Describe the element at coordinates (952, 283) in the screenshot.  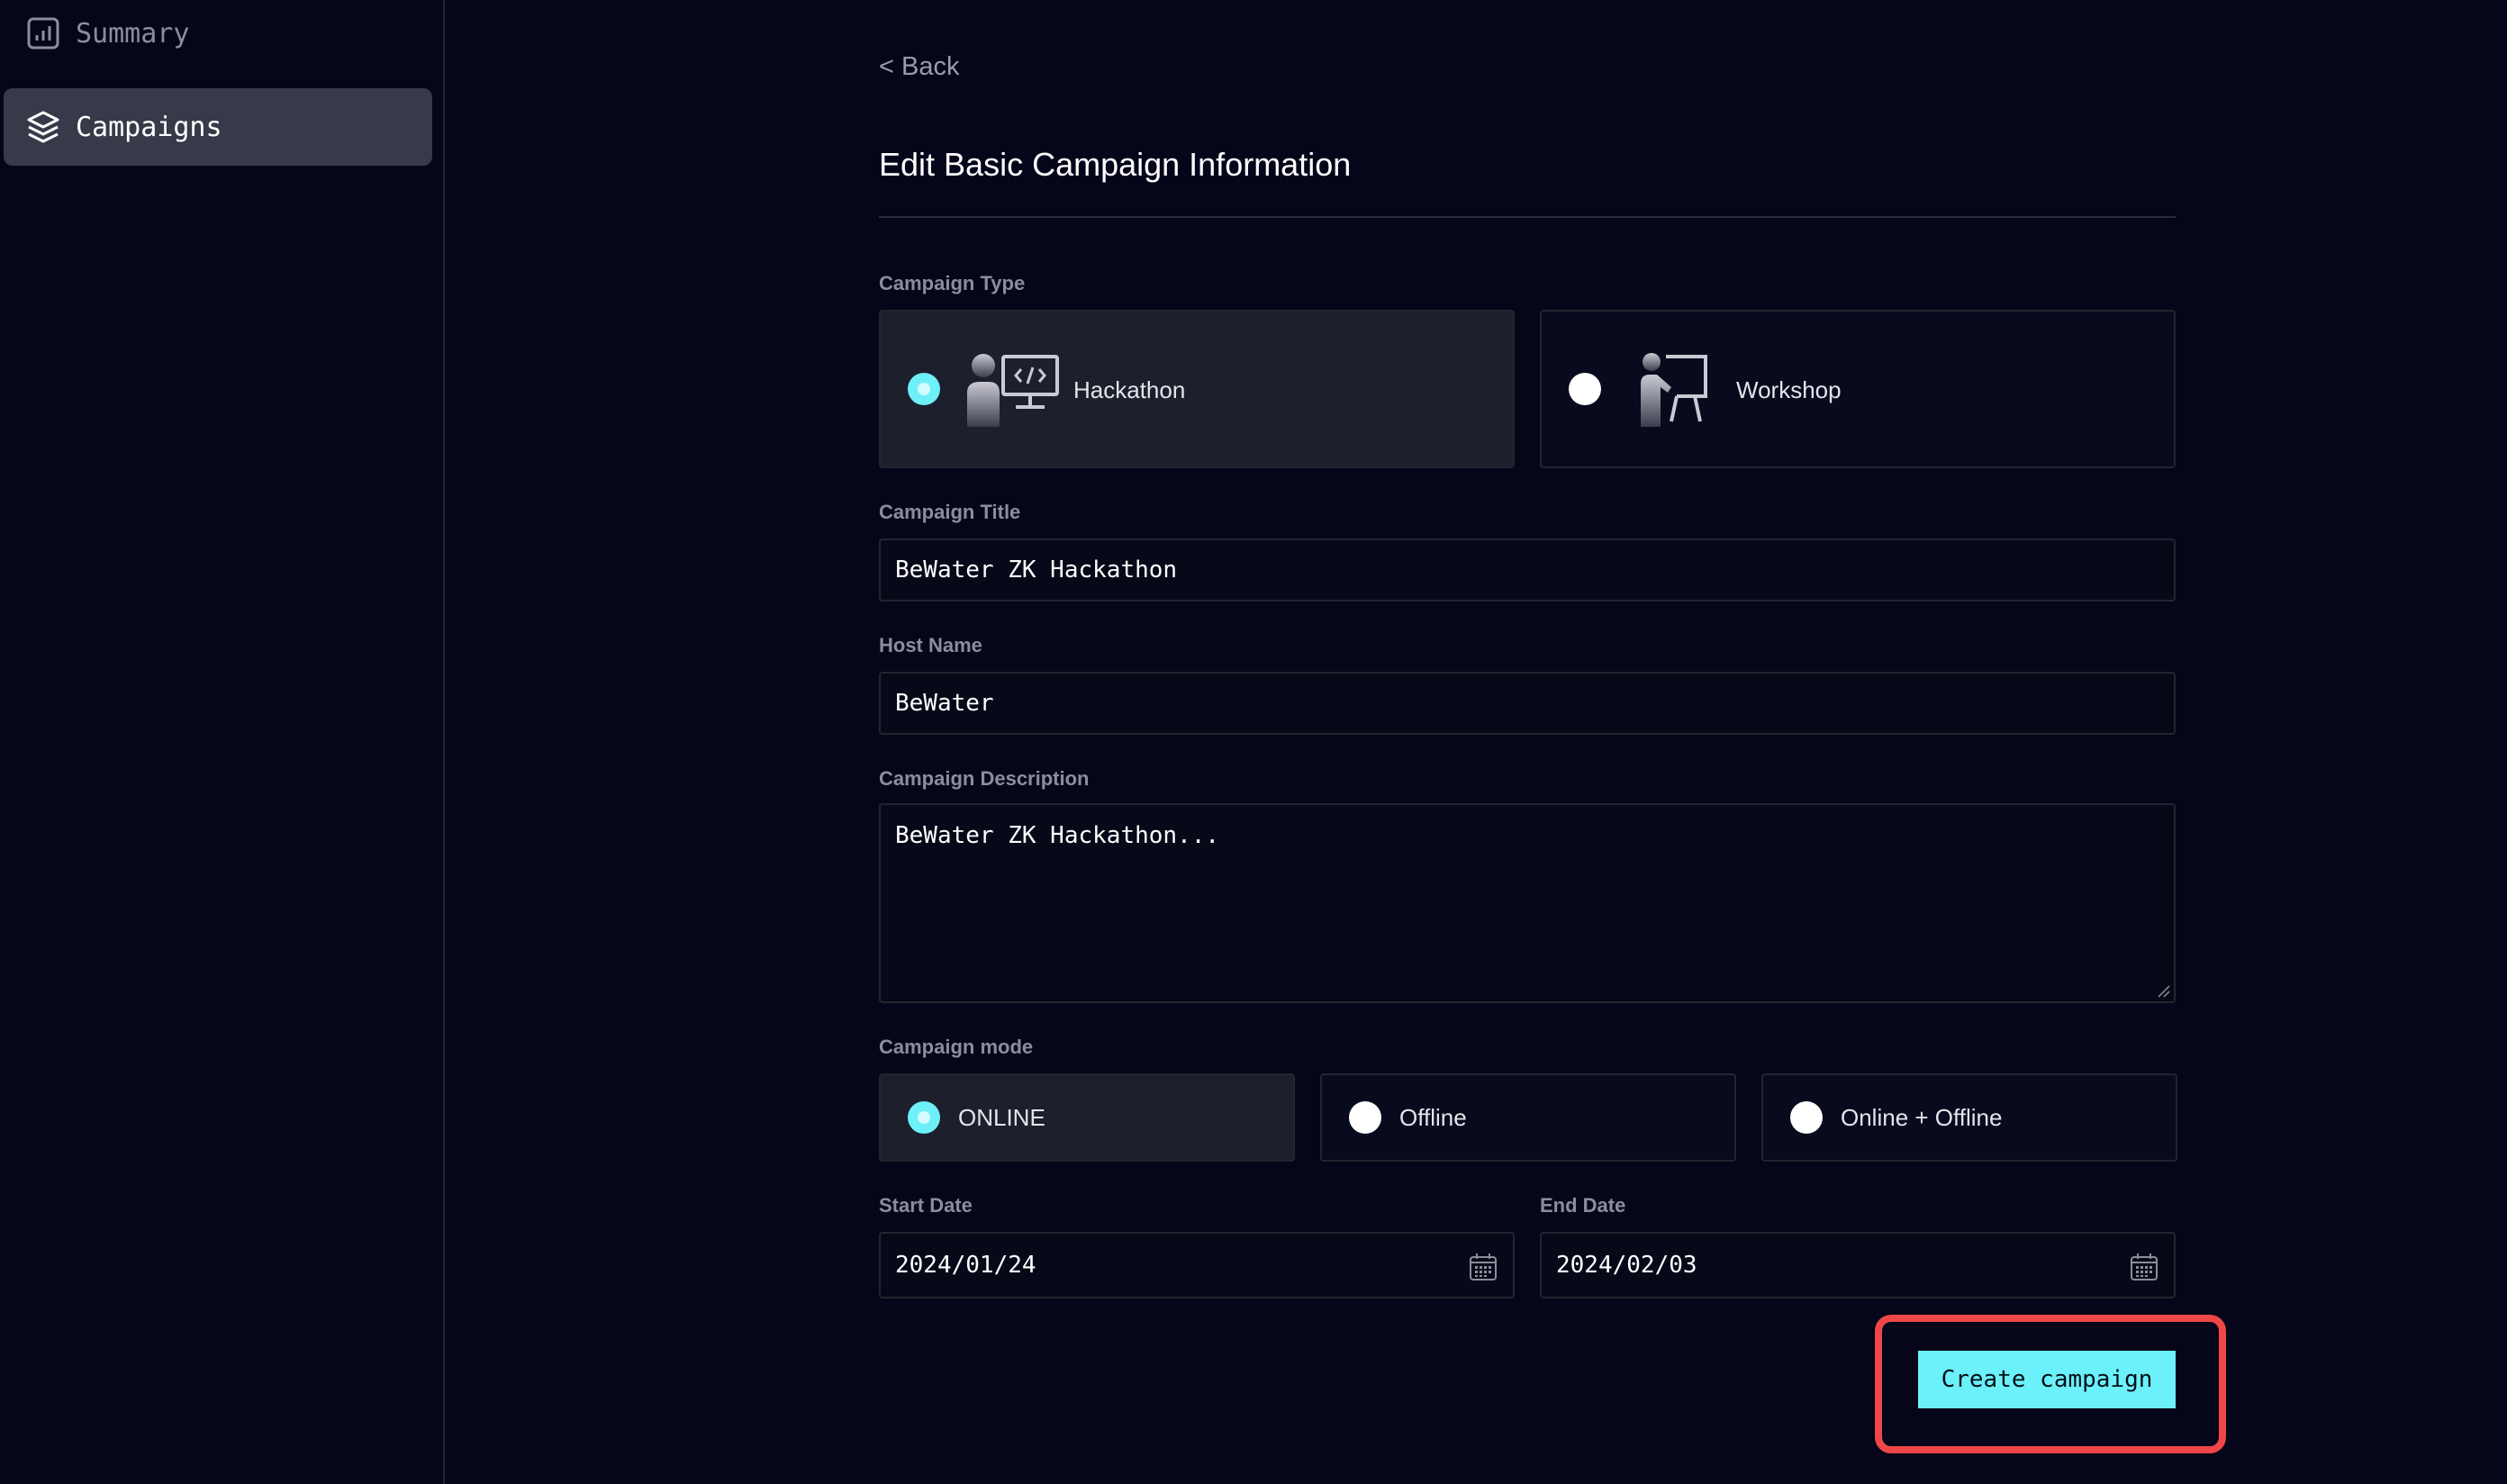
I see `campaign-type-label: Campaign Type` at that location.